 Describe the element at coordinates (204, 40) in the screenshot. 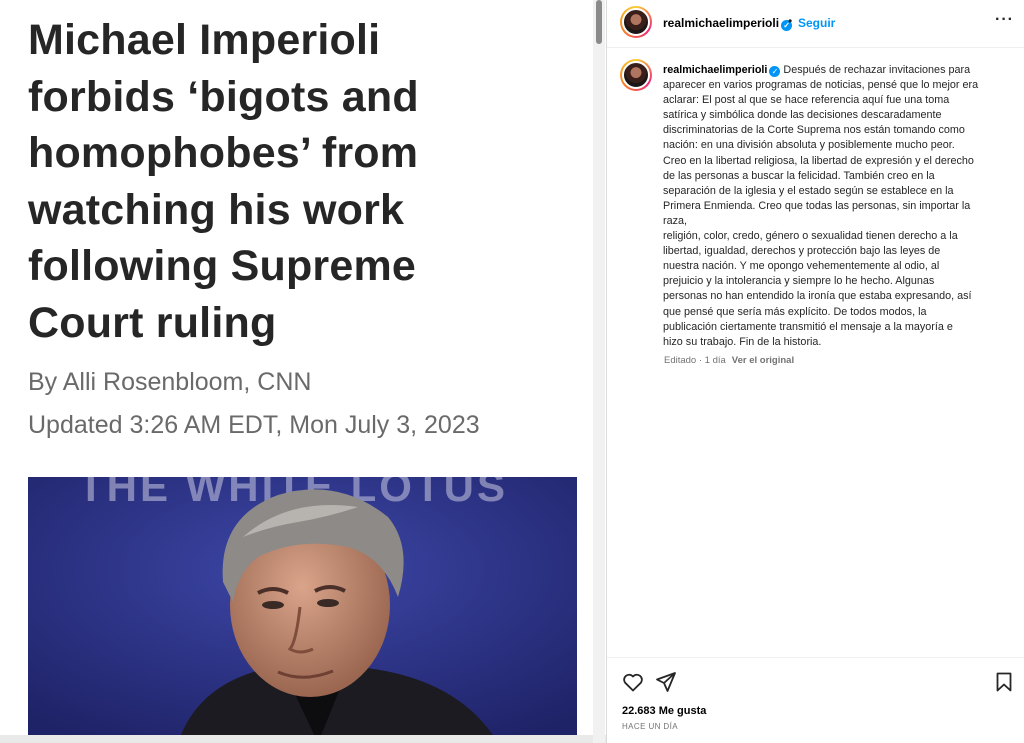

I see `headline-line: Michael Imperioli` at that location.